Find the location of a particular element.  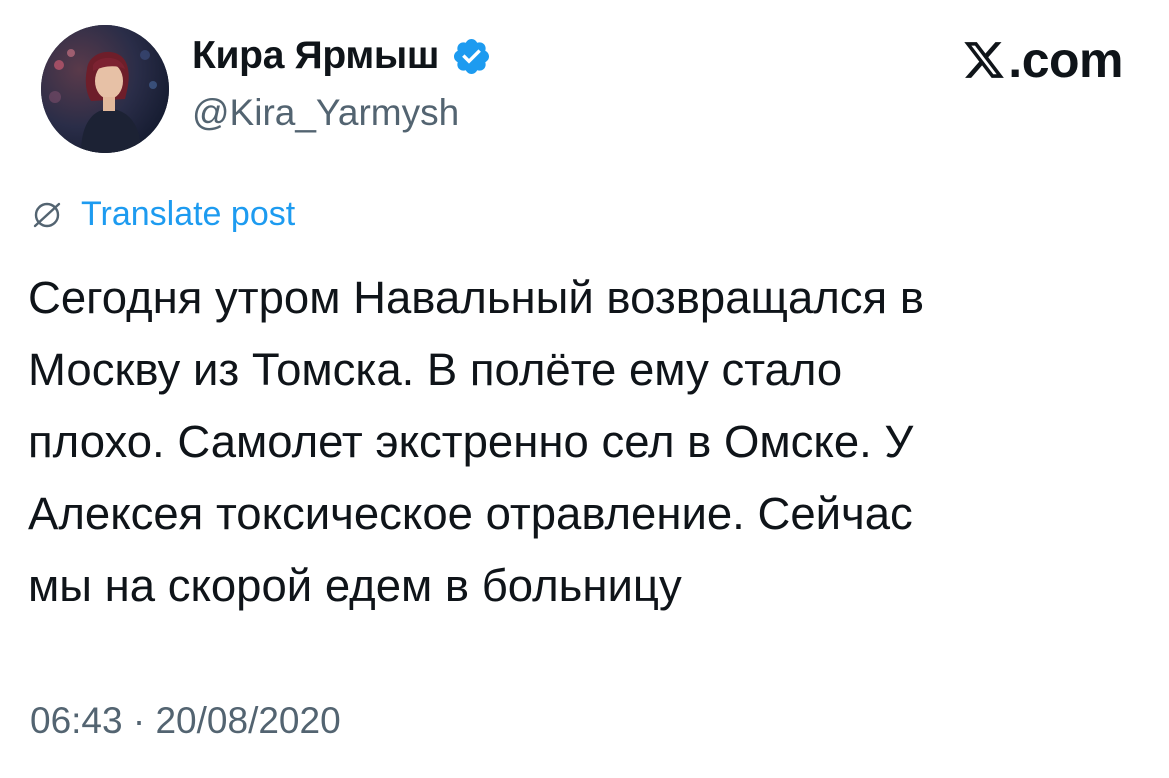

tweet-text-line: мы на скорой едем в больницу is located at coordinates (355, 585).